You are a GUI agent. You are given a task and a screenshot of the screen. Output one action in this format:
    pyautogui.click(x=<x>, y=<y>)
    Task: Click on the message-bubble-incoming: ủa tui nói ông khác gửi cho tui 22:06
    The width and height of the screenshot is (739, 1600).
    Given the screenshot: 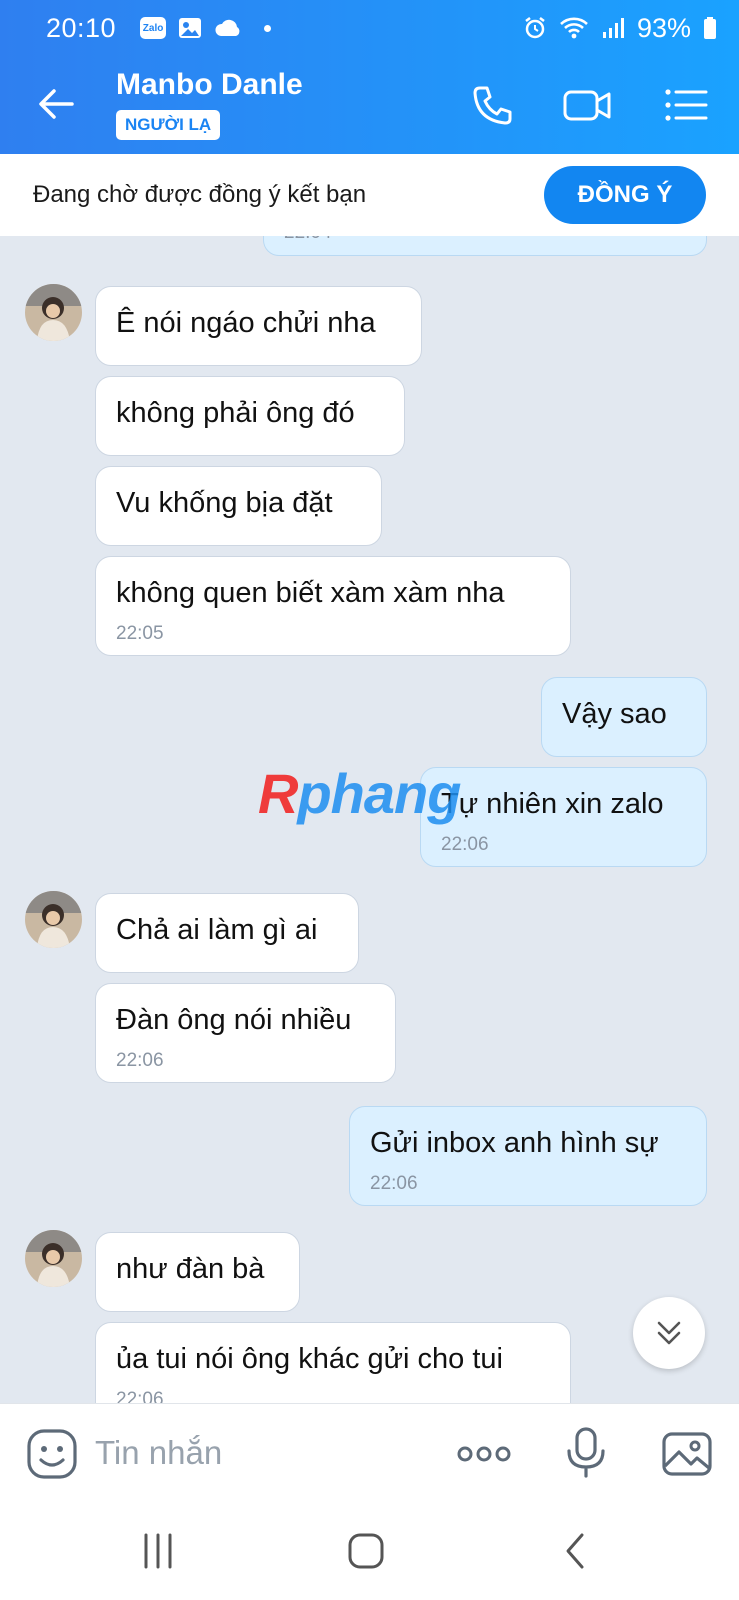 What is the action you would take?
    pyautogui.click(x=333, y=1362)
    